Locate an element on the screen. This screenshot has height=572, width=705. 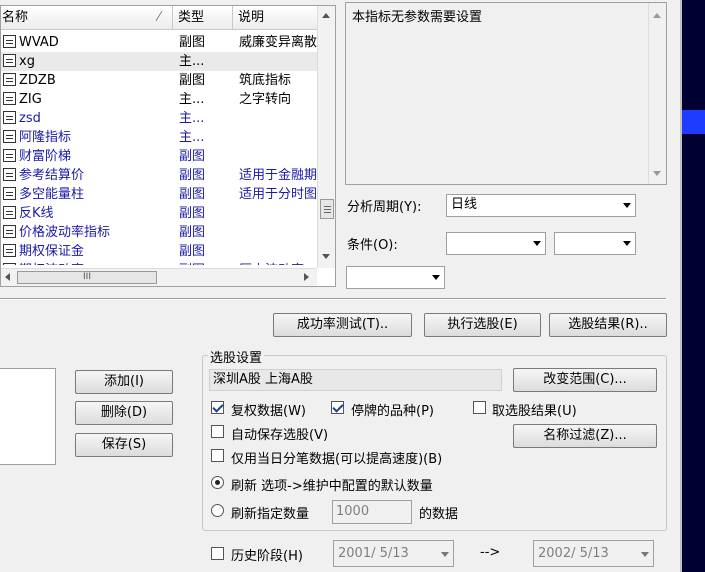
item-desc: 适用于分时图 is located at coordinates (278, 194).